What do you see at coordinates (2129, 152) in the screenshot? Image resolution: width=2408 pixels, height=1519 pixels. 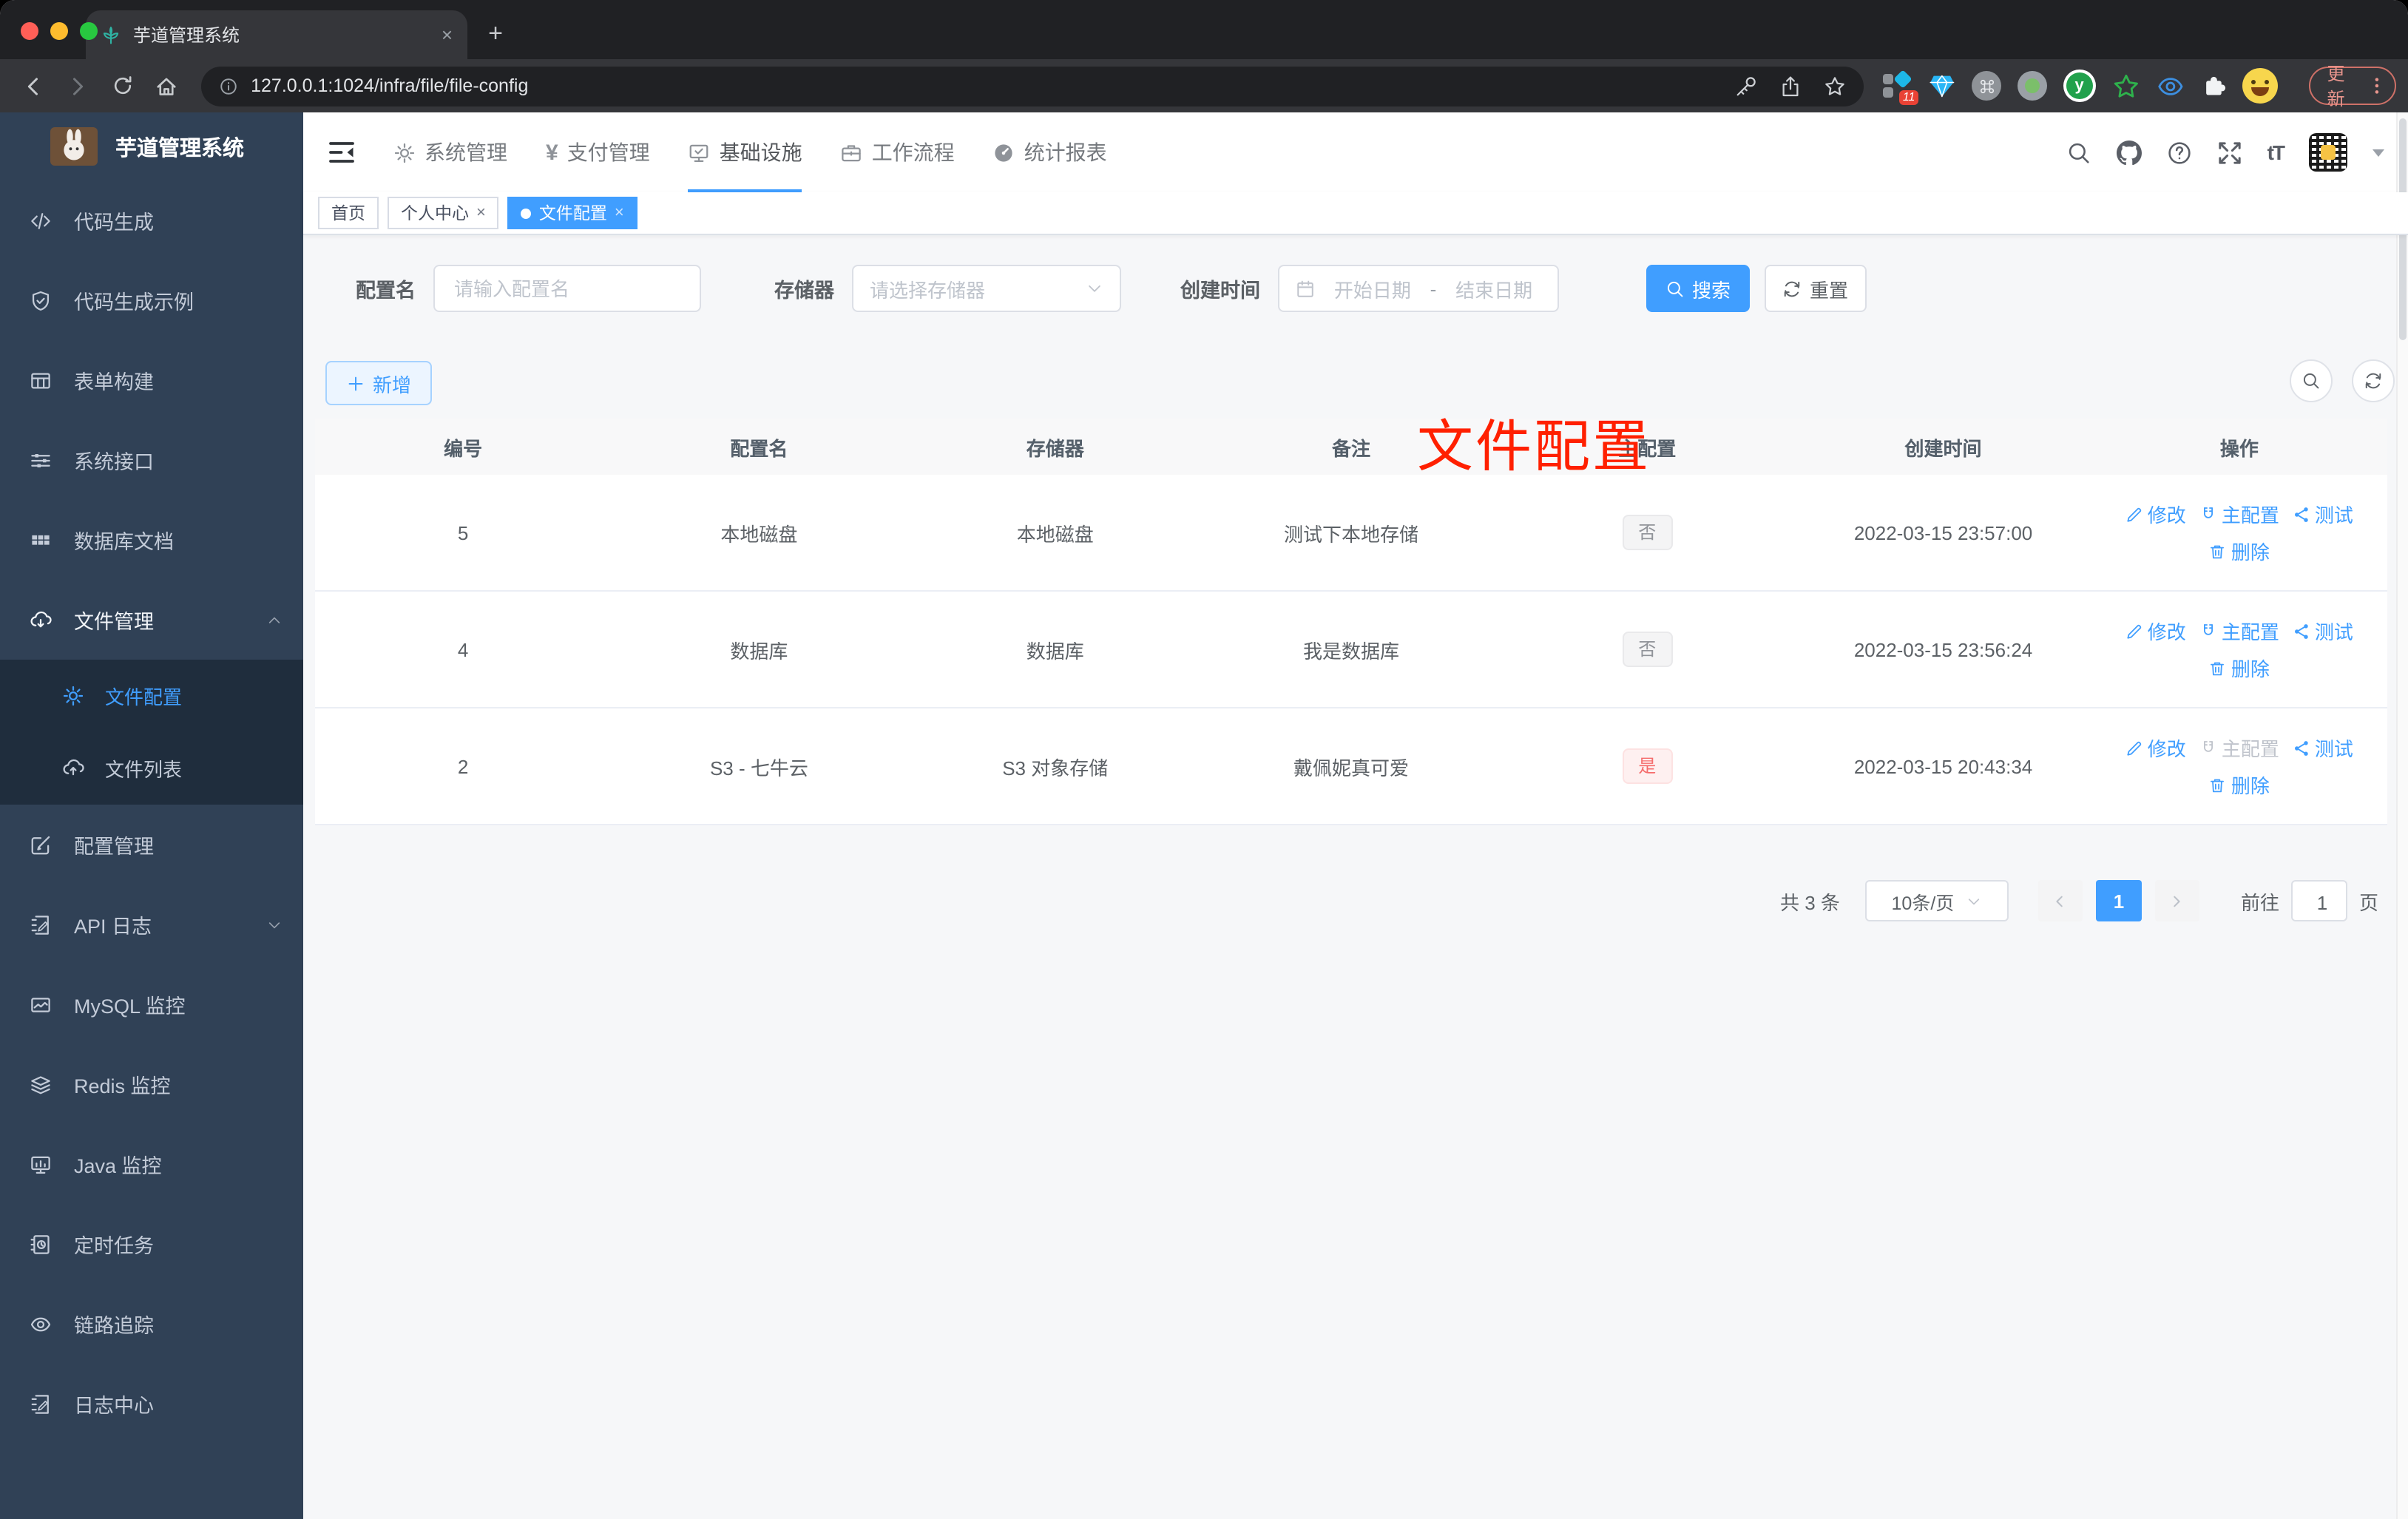 I see `github-icon` at bounding box center [2129, 152].